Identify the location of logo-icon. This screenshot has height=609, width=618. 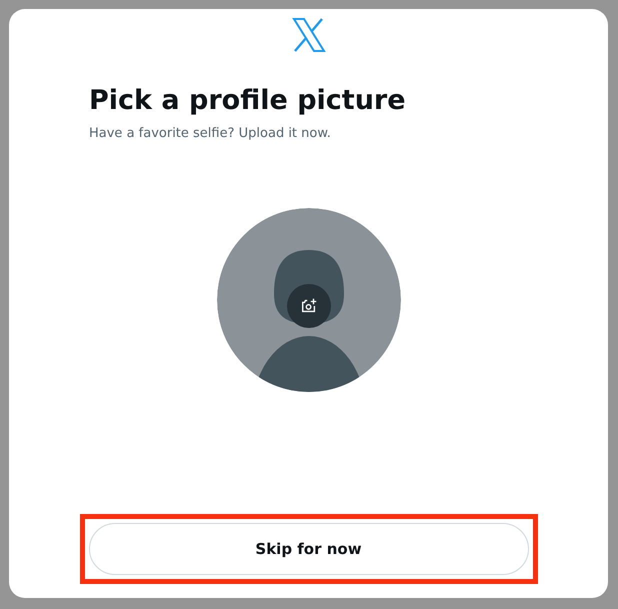
(309, 35).